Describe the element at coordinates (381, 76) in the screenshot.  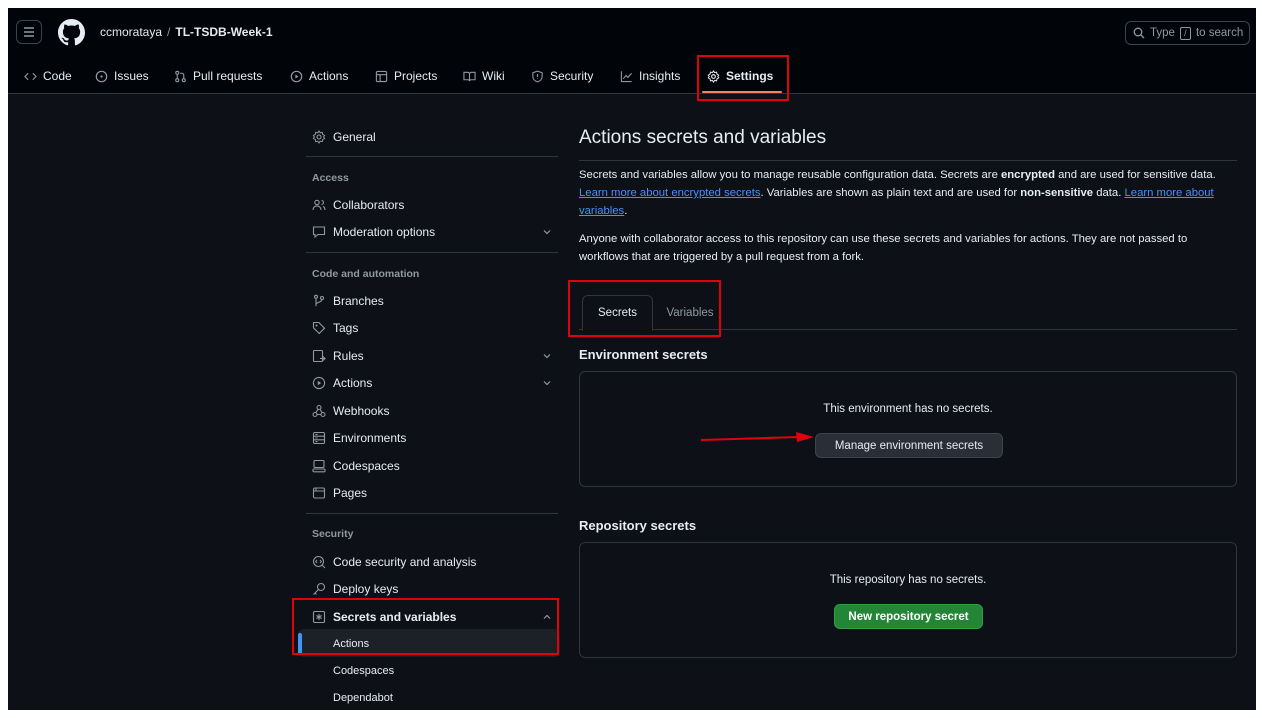
I see `table-icon` at that location.